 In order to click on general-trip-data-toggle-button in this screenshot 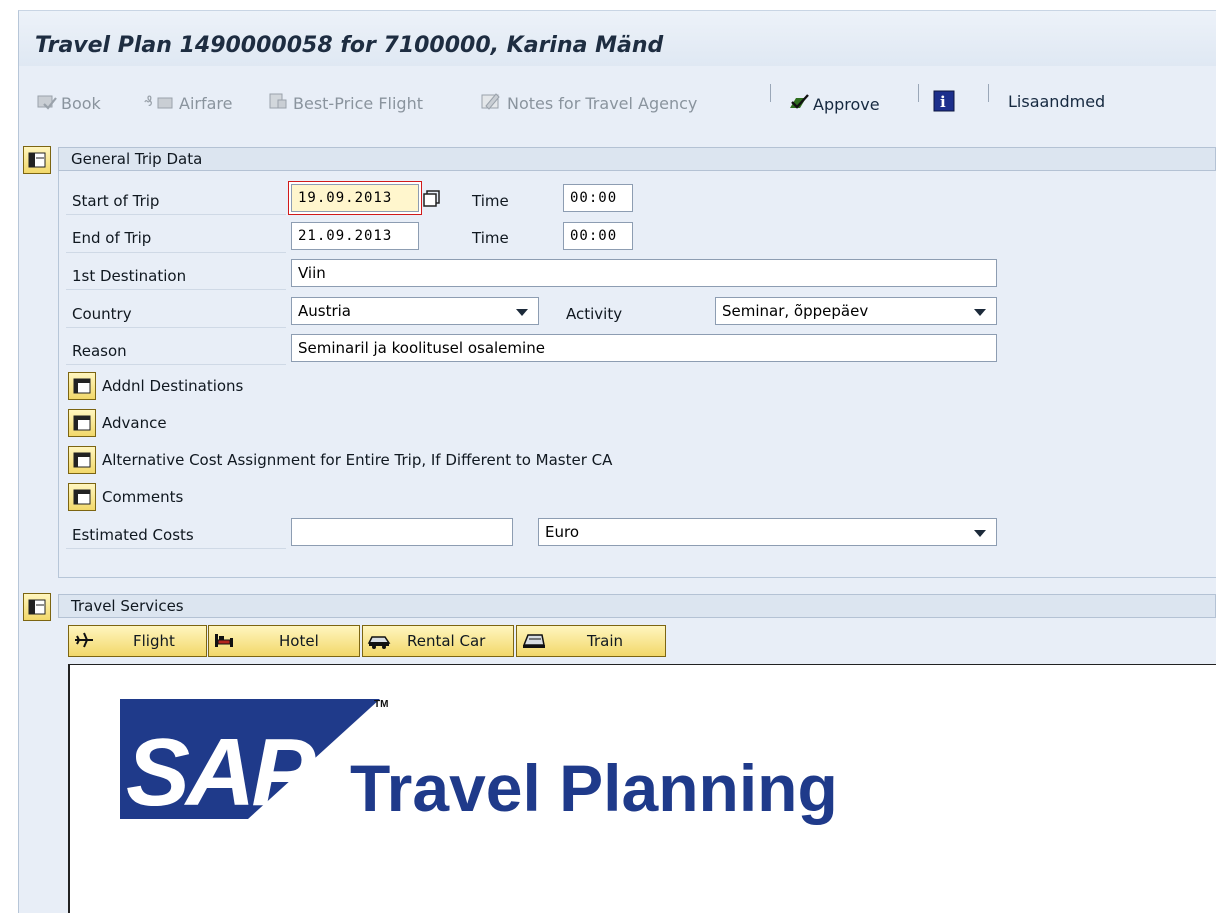, I will do `click(37, 160)`.